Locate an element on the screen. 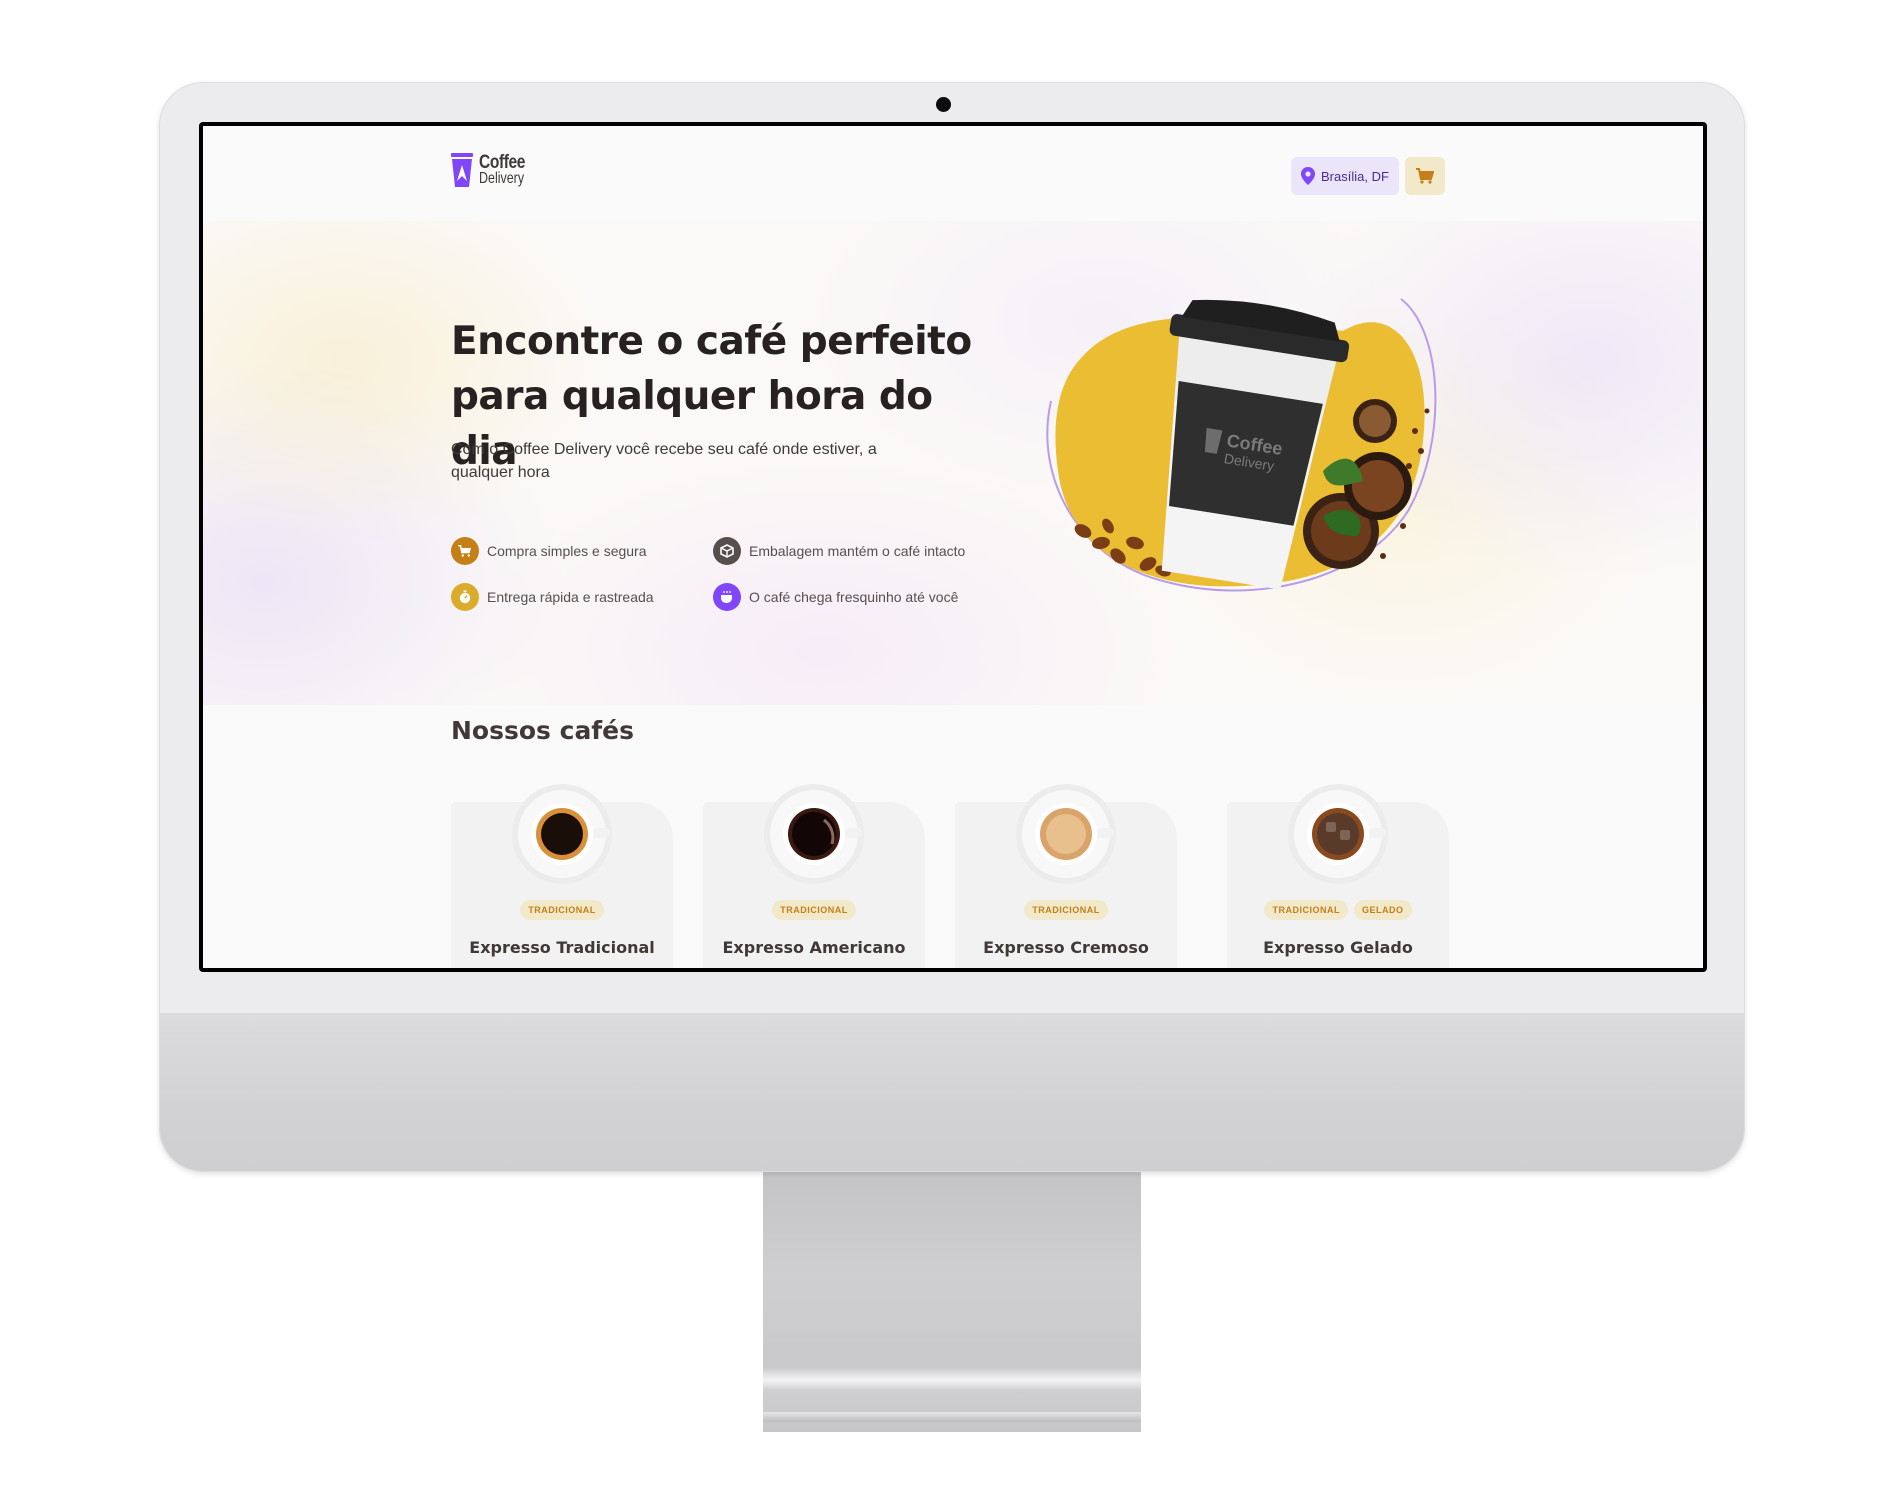 Image resolution: width=1900 pixels, height=1500 pixels. feature-label: O café chega fresquinho até você is located at coordinates (854, 597).